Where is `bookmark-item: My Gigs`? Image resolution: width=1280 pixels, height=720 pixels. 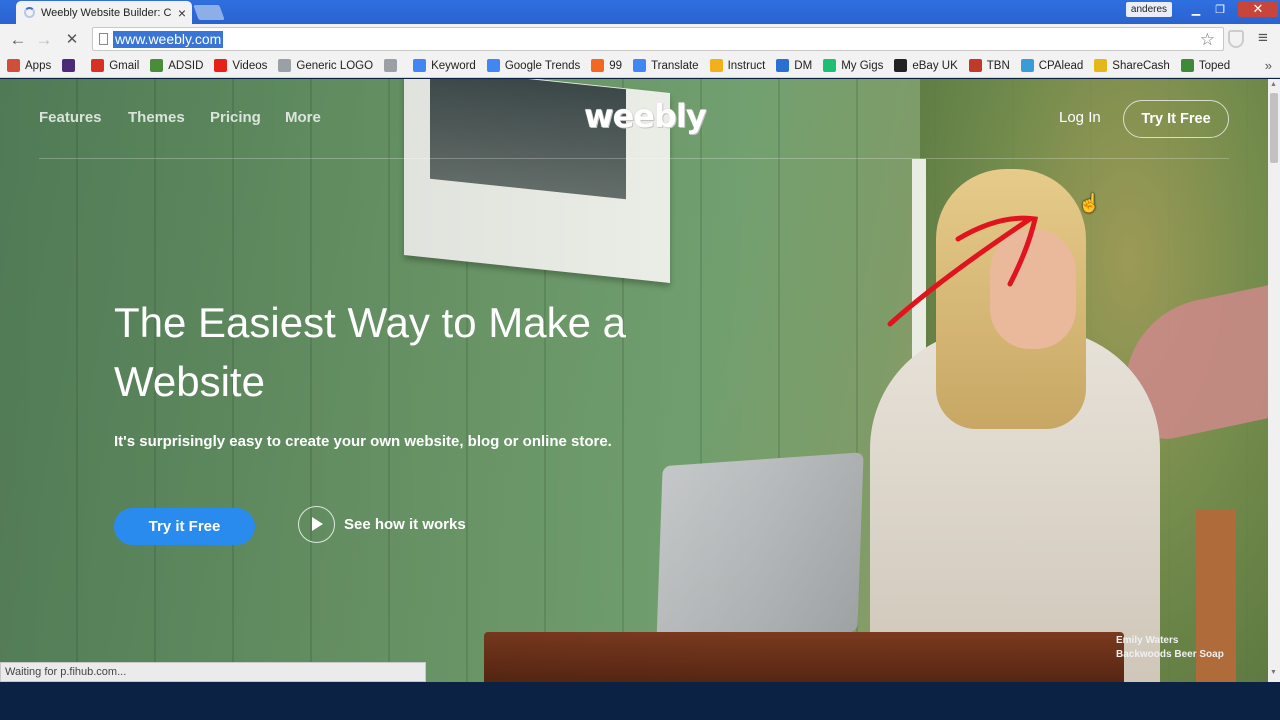
bookmark-item: My Gigs is located at coordinates (853, 65).